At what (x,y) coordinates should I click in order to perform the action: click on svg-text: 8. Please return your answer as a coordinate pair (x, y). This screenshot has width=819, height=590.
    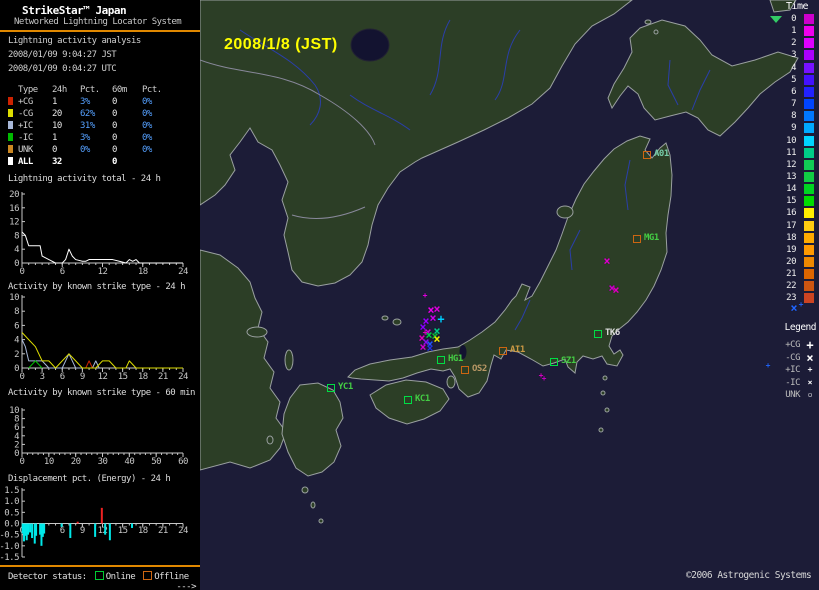
    Looking at the image, I should click on (16, 420).